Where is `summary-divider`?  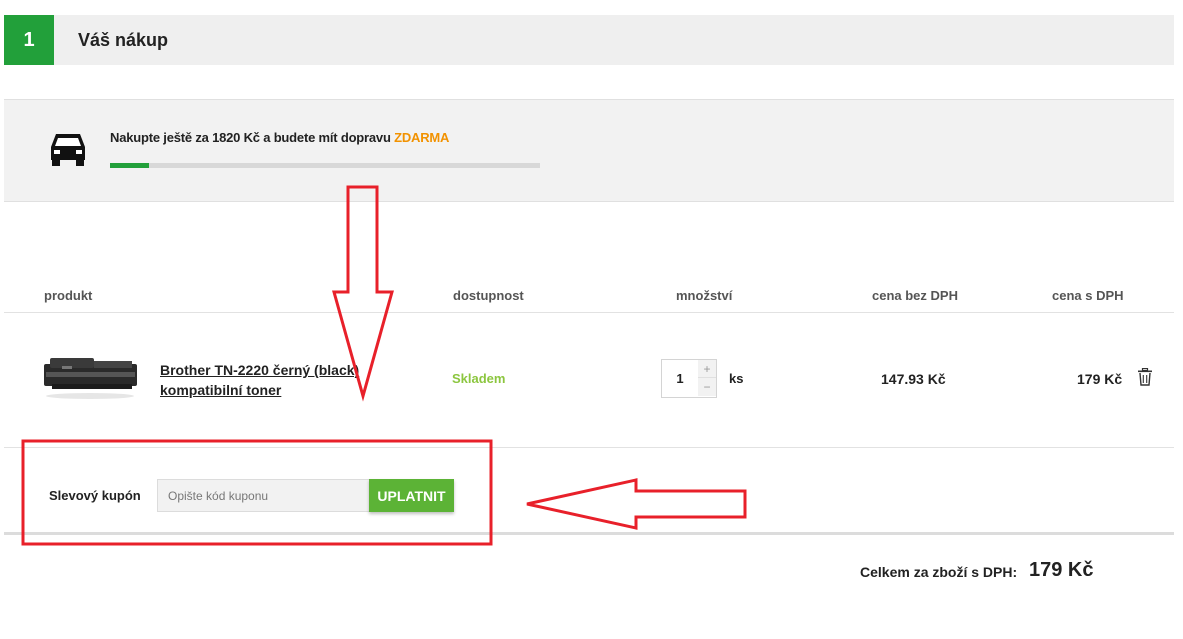 summary-divider is located at coordinates (589, 533).